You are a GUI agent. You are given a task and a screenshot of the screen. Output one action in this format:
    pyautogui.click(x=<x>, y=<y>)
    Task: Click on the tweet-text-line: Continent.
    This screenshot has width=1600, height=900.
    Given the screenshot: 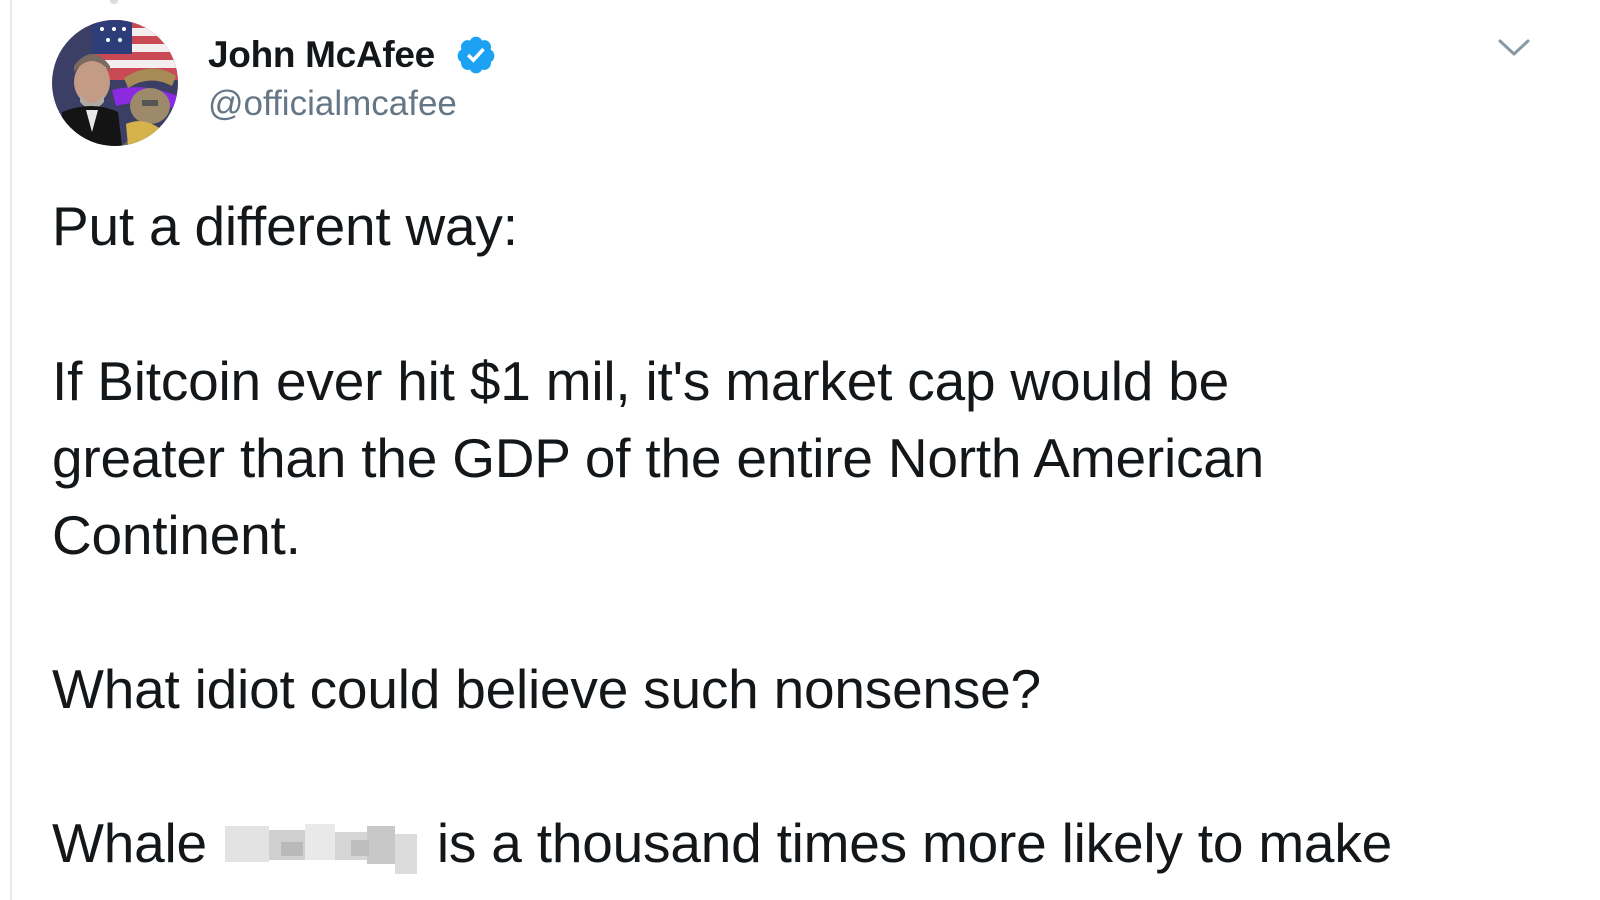 What is the action you would take?
    pyautogui.click(x=176, y=535)
    